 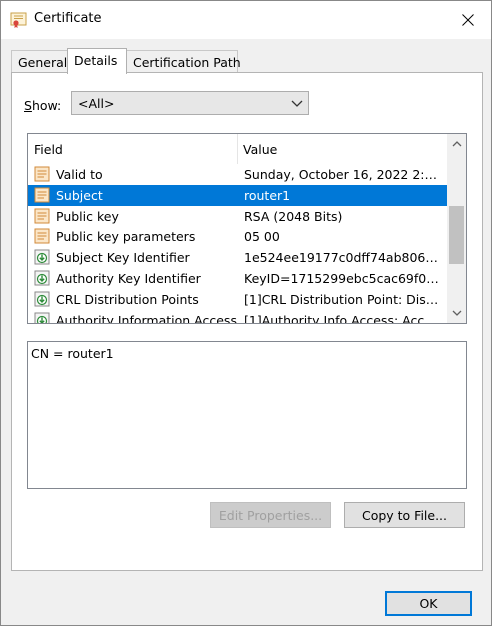 I want to click on row-field: Public key parameters, so click(x=126, y=237).